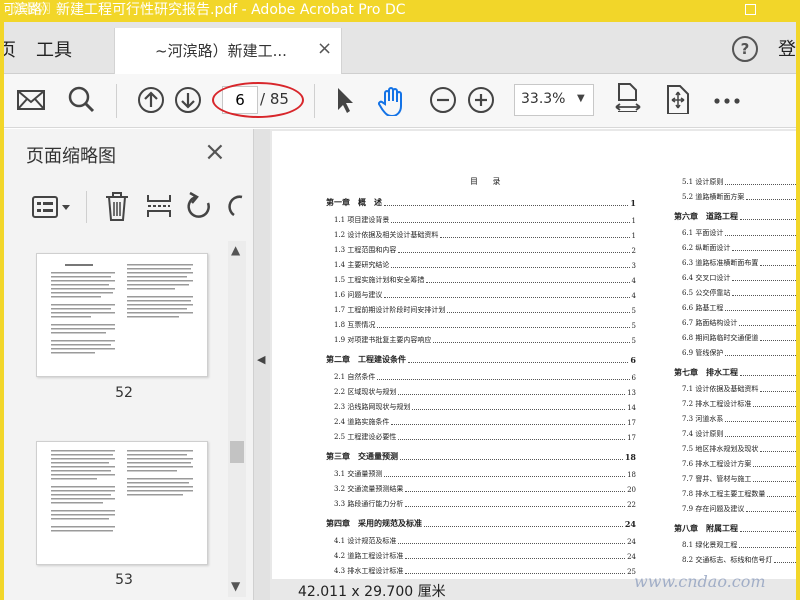  What do you see at coordinates (485, 250) in the screenshot?
I see `toc-entry: 1.3 工程范围和内容 2` at bounding box center [485, 250].